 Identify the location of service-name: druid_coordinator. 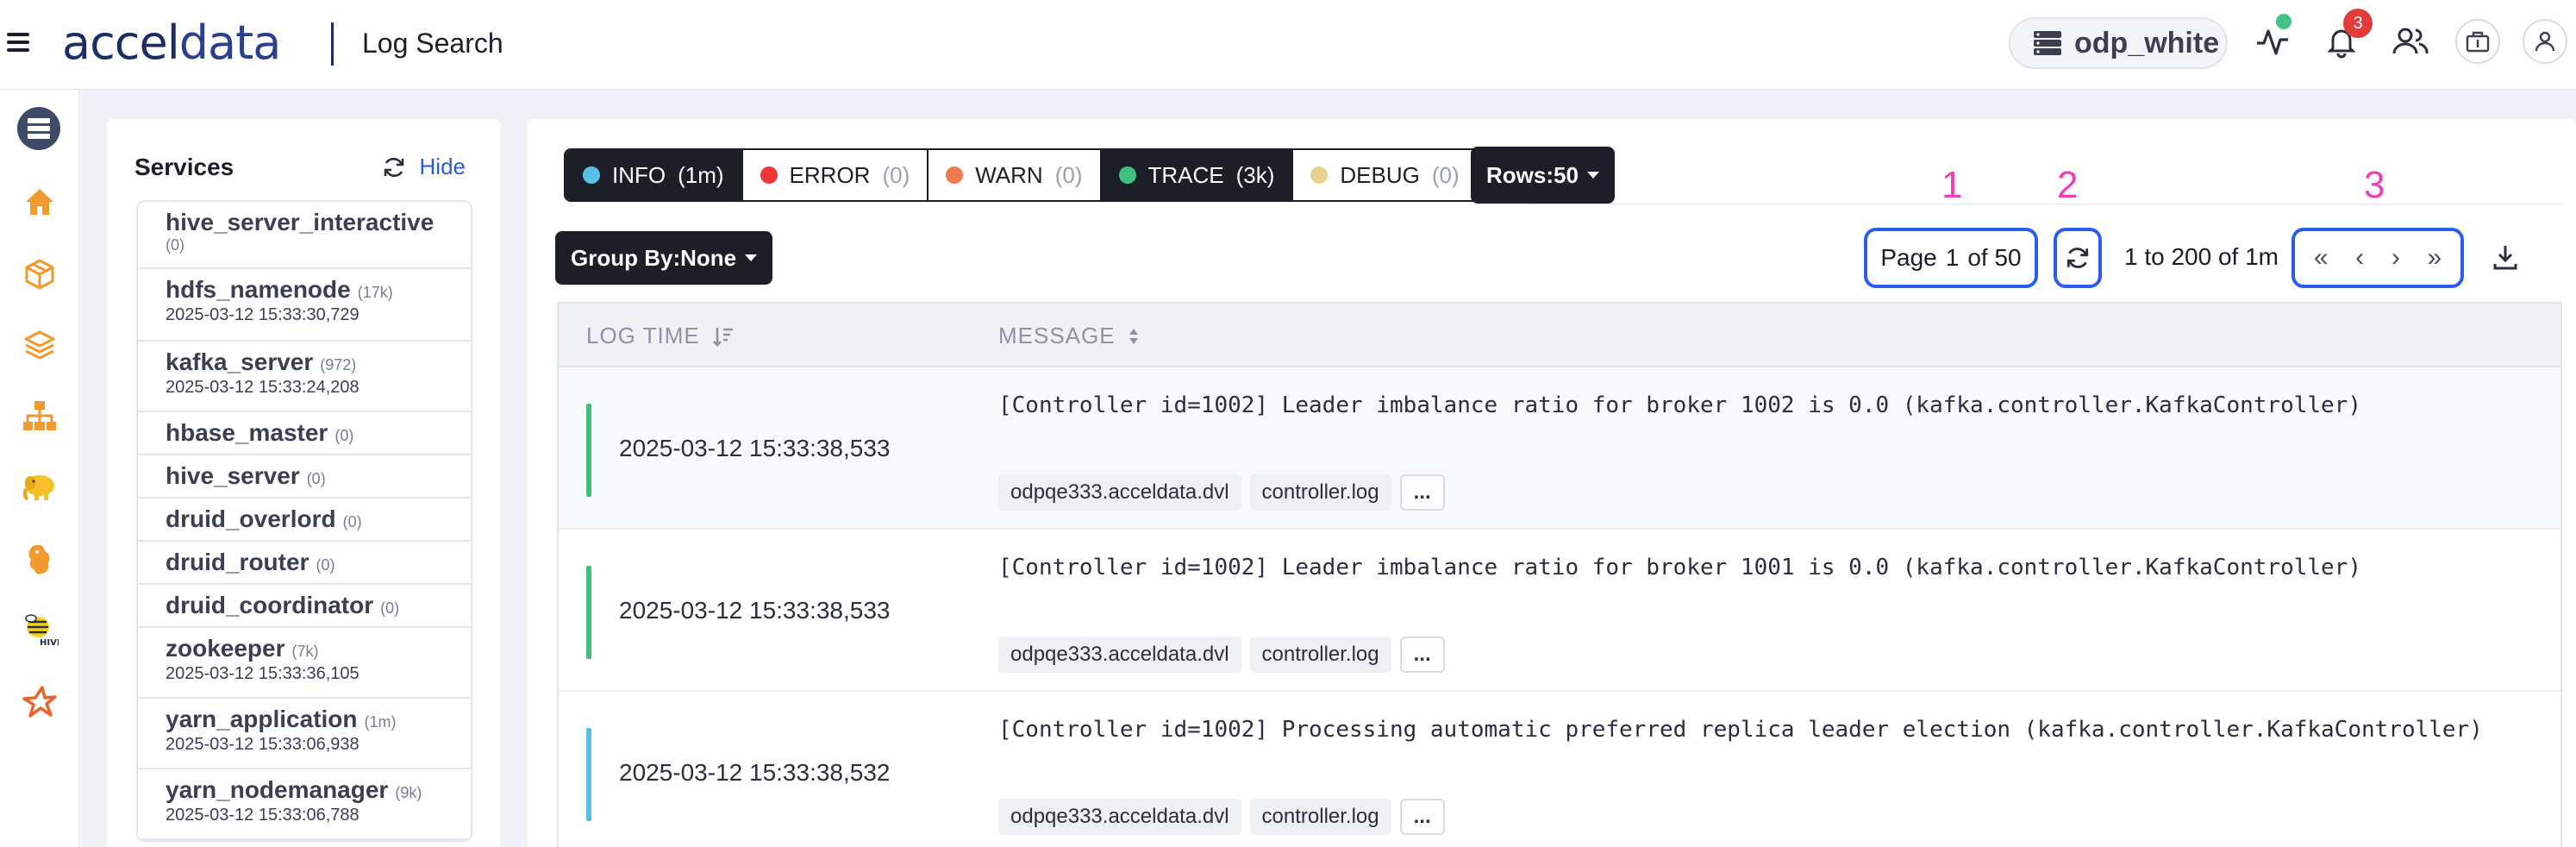
(270, 605).